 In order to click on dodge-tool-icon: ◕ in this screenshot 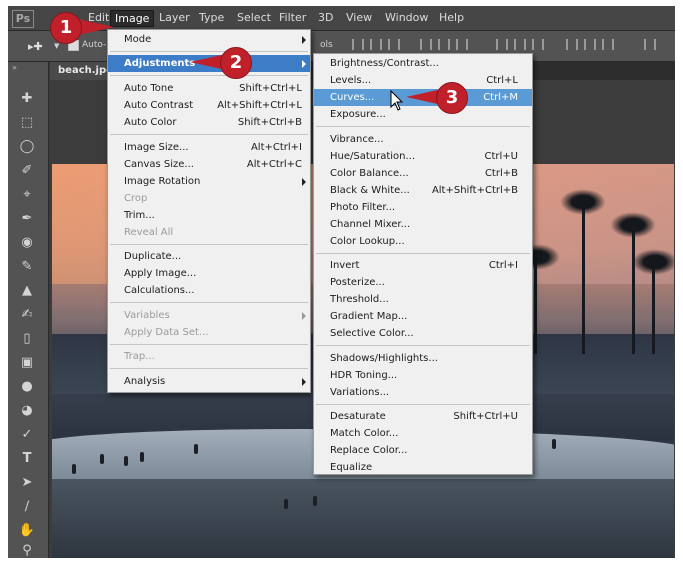, I will do `click(27, 411)`.